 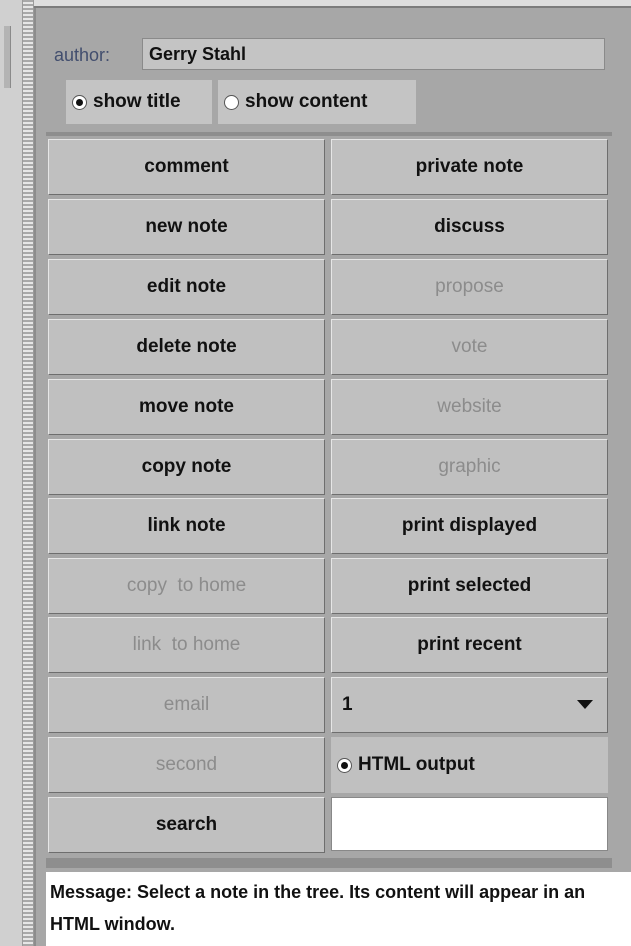 I want to click on message-separator, so click(x=329, y=863).